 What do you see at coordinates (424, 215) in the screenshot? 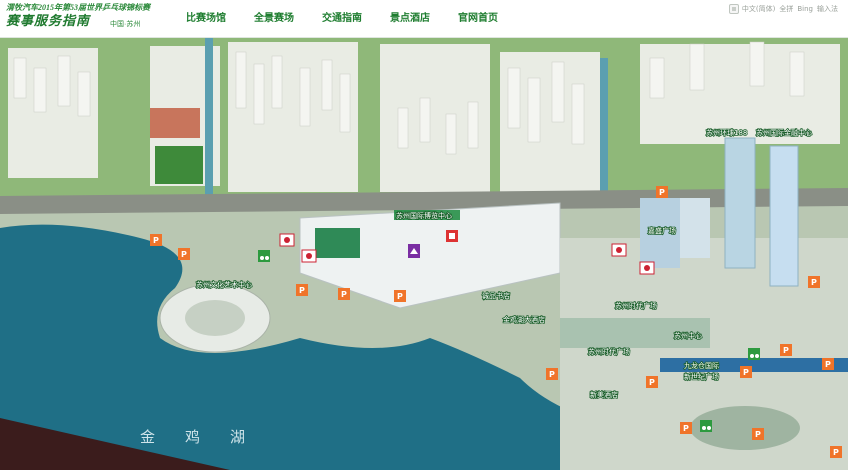
I see `label-expo: 苏州国际博览中心` at bounding box center [424, 215].